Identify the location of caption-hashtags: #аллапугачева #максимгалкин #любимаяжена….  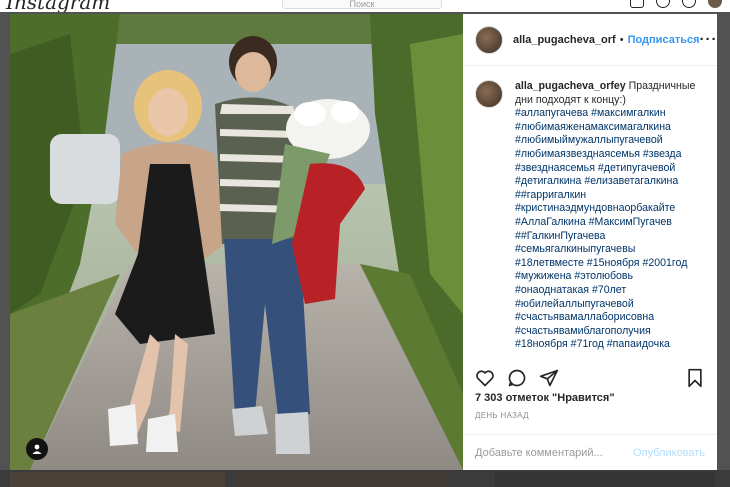
(610, 229).